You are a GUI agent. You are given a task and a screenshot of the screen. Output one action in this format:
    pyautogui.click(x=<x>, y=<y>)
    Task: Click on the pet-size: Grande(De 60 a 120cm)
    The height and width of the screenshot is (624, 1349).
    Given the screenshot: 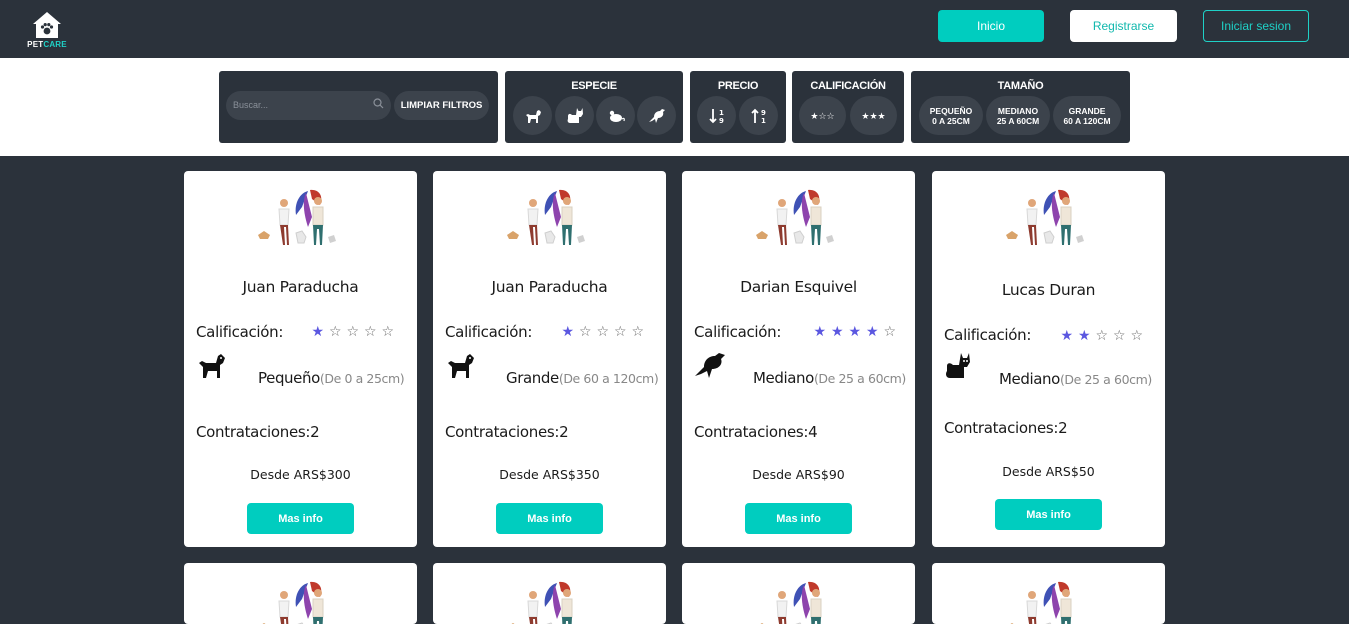 What is the action you would take?
    pyautogui.click(x=582, y=378)
    